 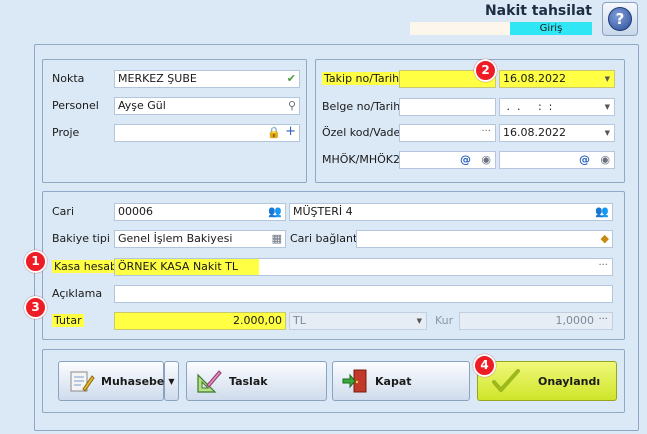 I want to click on tutar-label-text: Tutar, so click(x=68, y=320).